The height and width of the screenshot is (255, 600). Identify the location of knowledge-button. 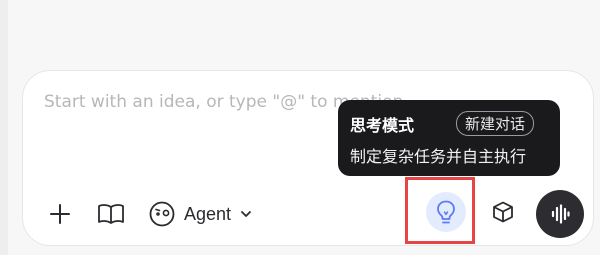
(111, 214).